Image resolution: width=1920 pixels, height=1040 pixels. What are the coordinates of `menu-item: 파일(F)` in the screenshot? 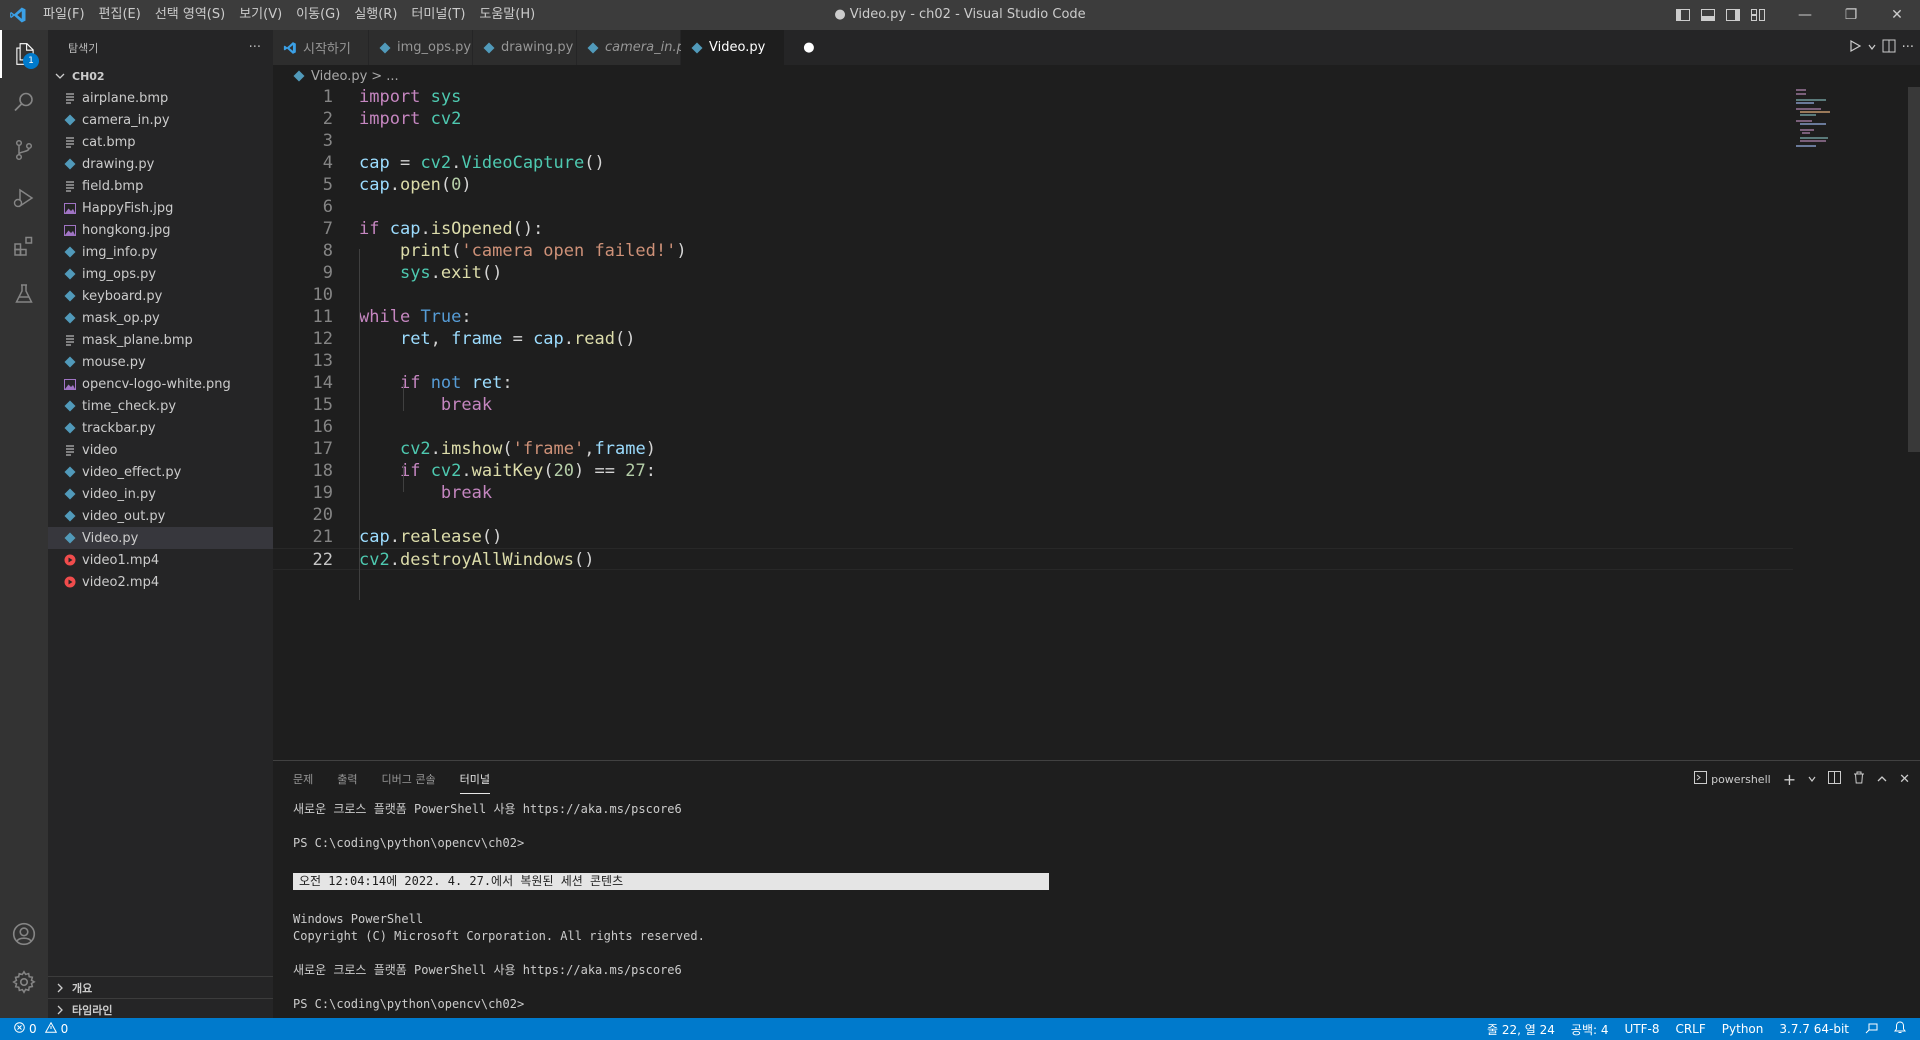 It's located at (64, 15).